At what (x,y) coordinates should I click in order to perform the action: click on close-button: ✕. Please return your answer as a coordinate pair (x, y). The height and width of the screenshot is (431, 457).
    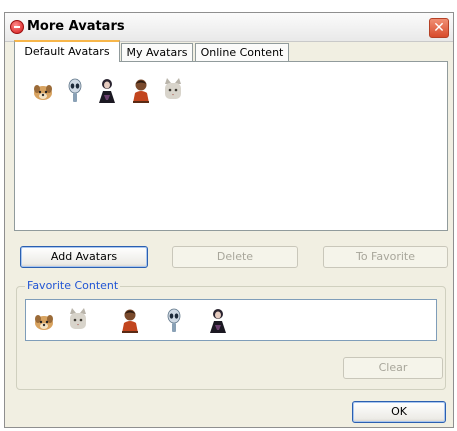
    Looking at the image, I should click on (439, 28).